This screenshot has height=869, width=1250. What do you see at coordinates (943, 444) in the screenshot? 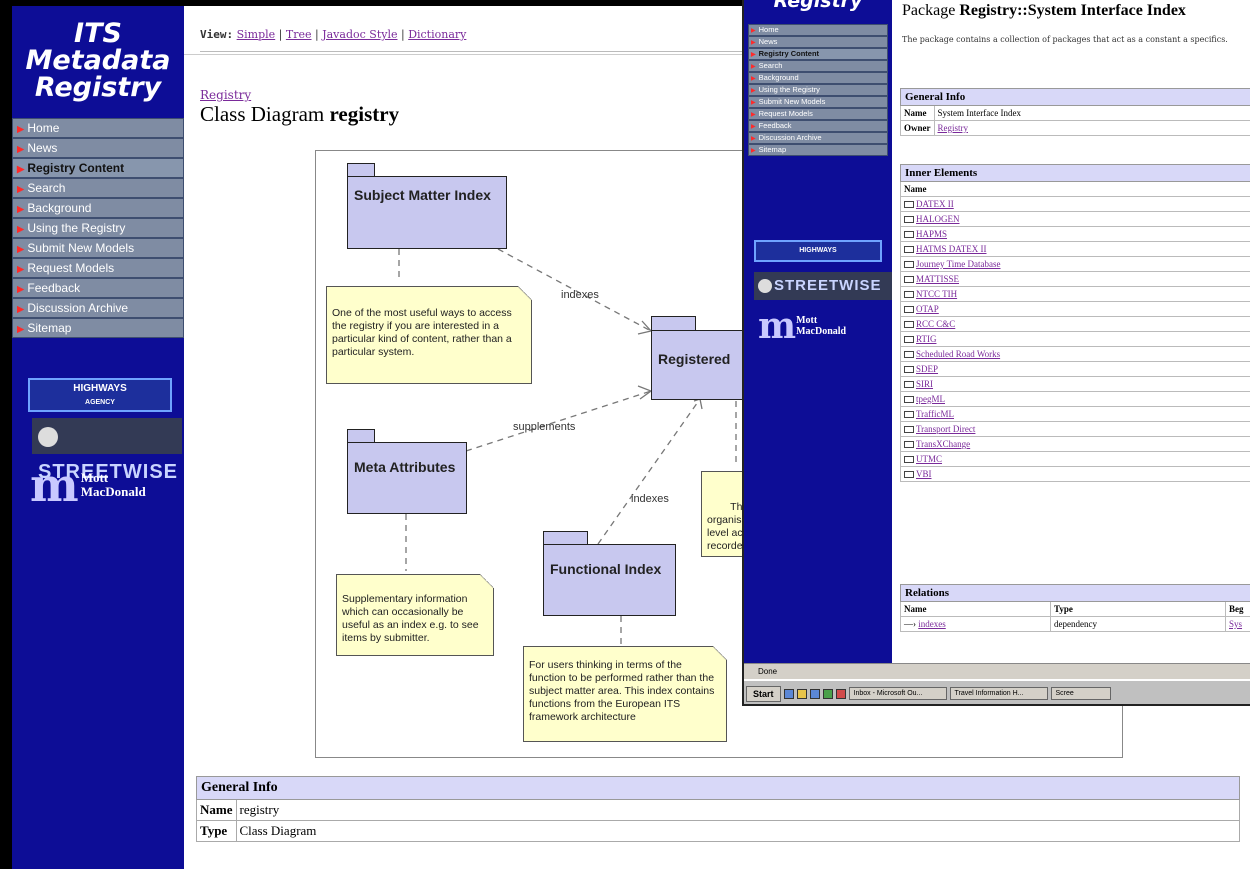
I see `inner-element-link: TransXChange` at bounding box center [943, 444].